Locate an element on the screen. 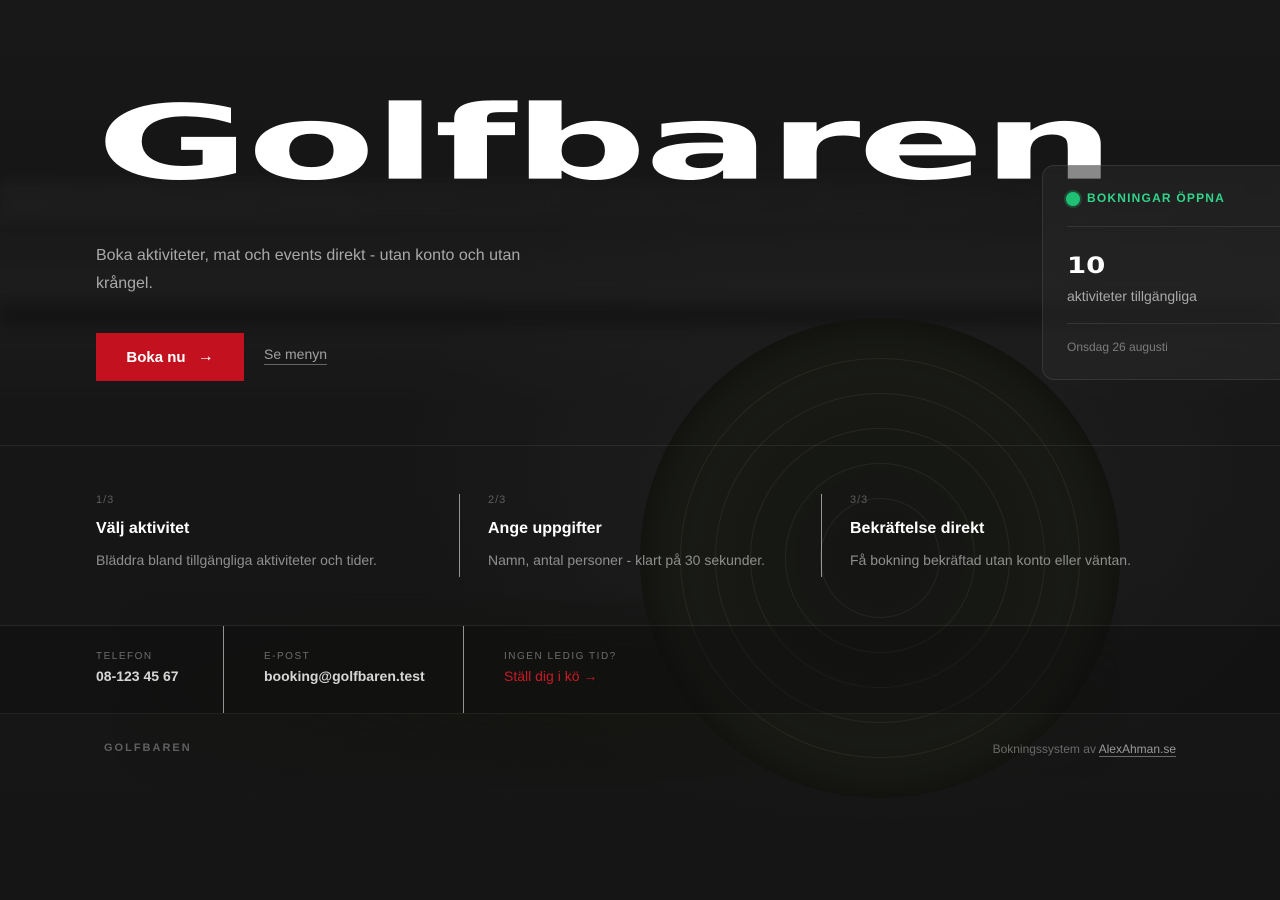 This screenshot has width=1280, height=900. step-title: Ange uppgifter is located at coordinates (545, 528).